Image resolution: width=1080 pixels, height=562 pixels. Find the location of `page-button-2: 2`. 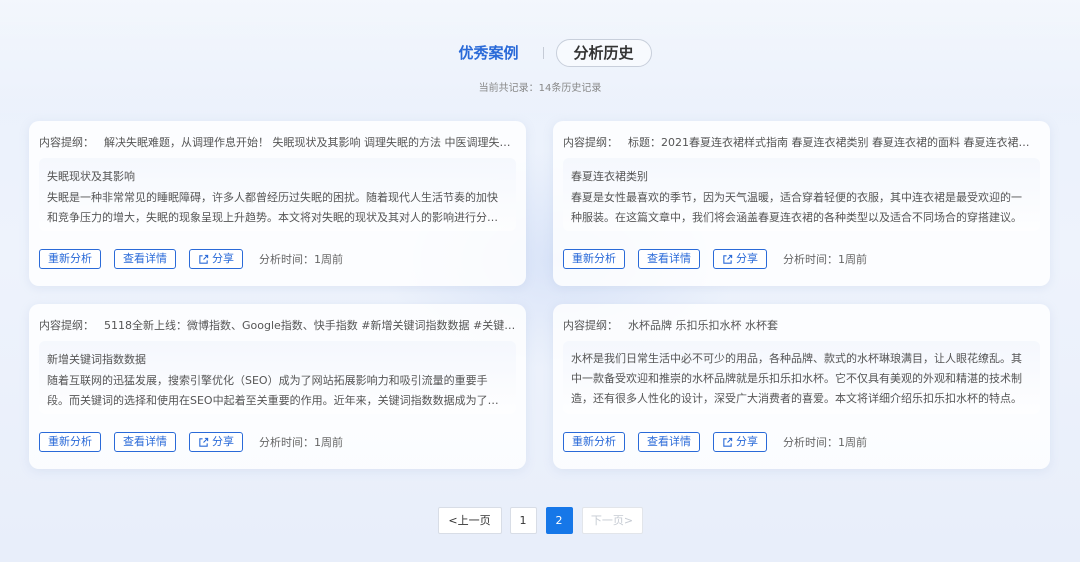

page-button-2: 2 is located at coordinates (559, 520).